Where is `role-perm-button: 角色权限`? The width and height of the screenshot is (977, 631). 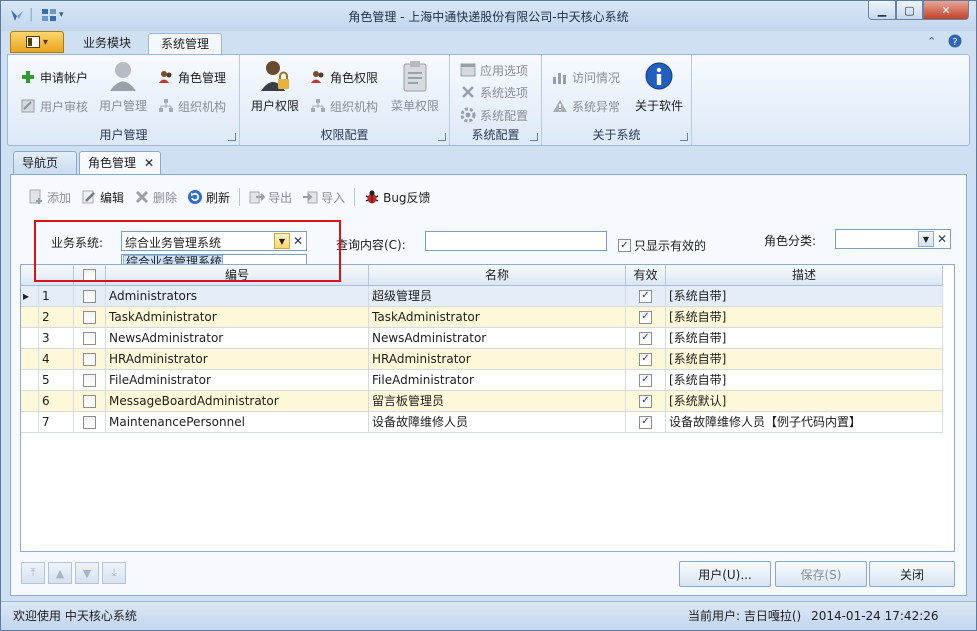 role-perm-button: 角色权限 is located at coordinates (344, 77).